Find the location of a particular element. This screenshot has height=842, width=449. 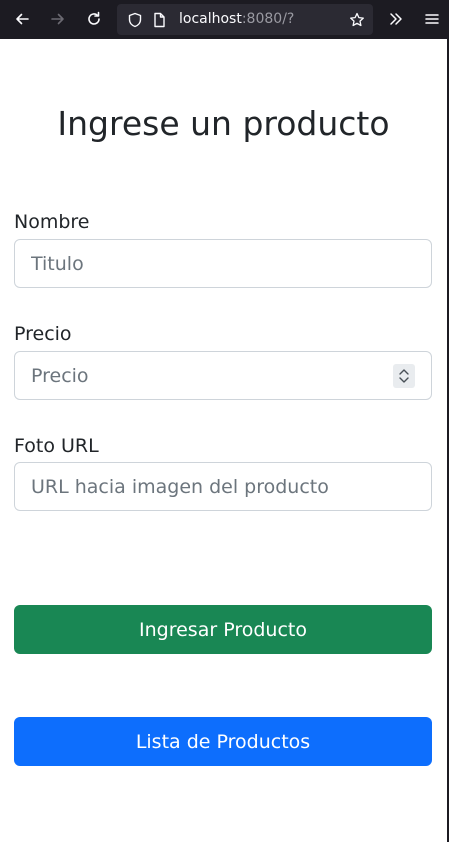

reload-button is located at coordinates (94, 19).